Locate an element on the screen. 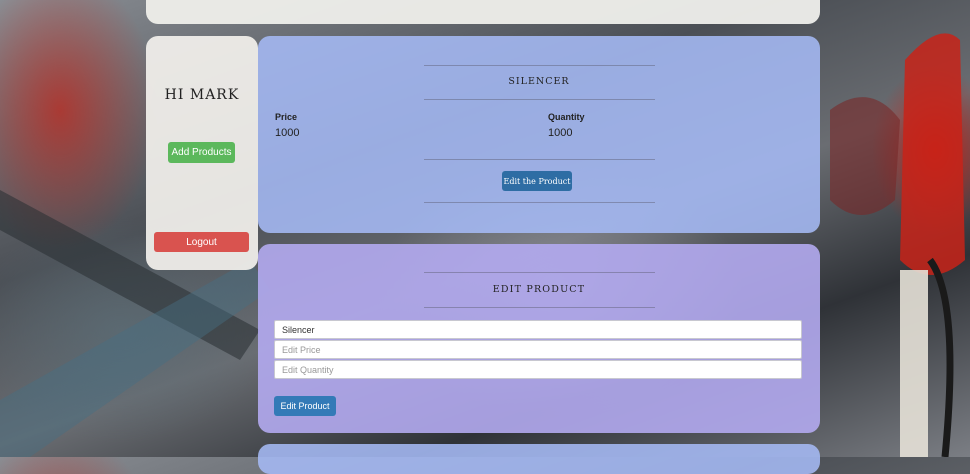 This screenshot has width=970, height=474. edit-the-product-button: Edit the Product is located at coordinates (537, 181).